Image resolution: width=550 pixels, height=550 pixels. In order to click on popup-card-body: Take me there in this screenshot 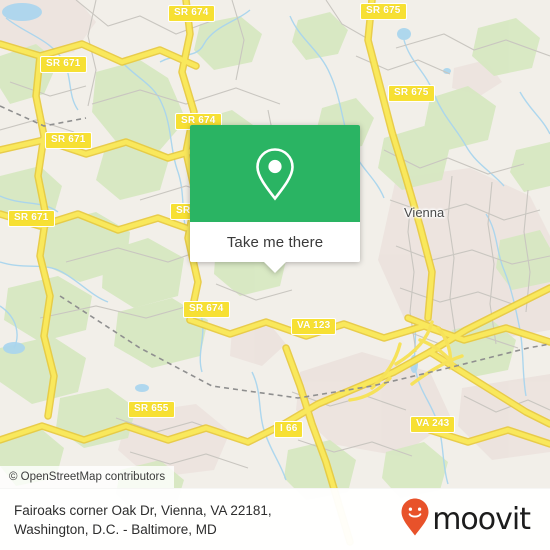, I will do `click(275, 193)`.